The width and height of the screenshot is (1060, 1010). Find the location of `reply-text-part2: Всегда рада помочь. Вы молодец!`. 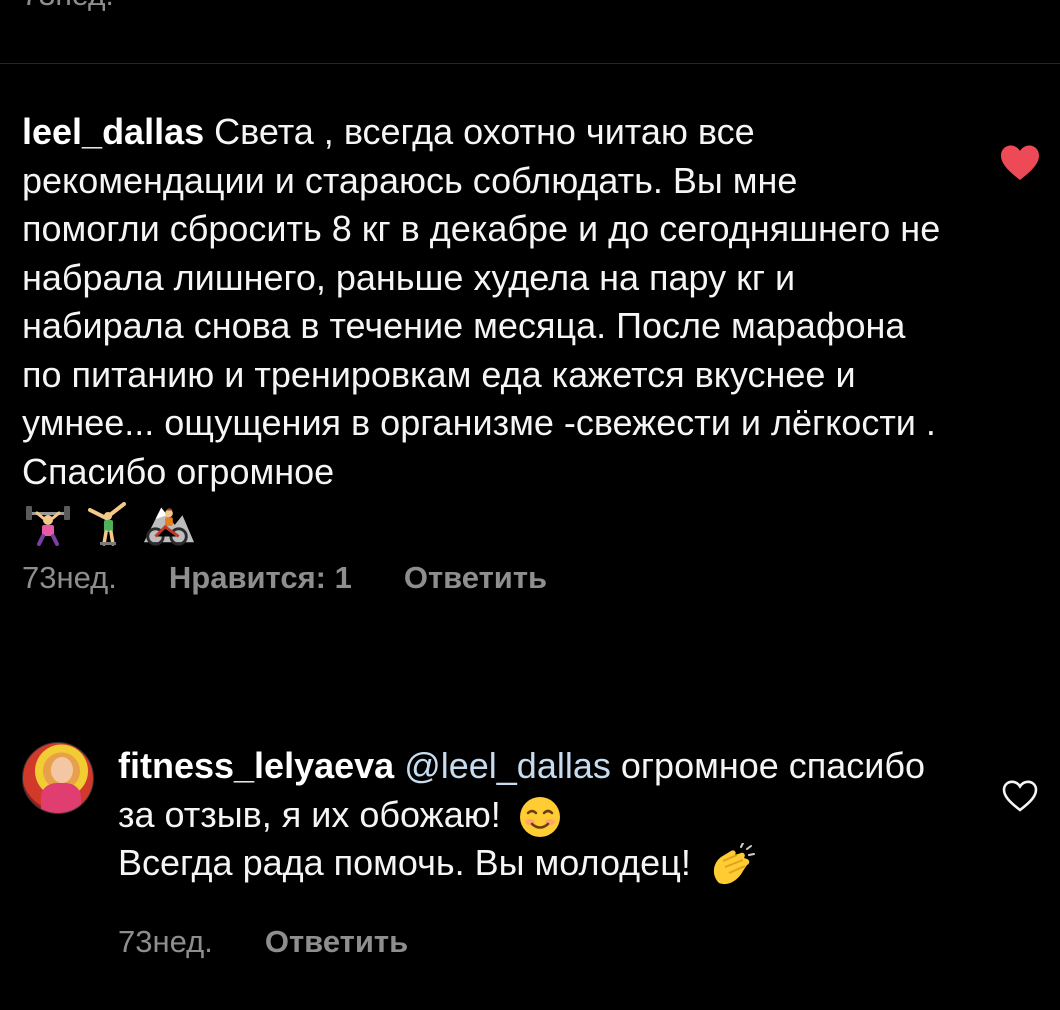

reply-text-part2: Всегда рада помочь. Вы молодец! is located at coordinates (404, 862).